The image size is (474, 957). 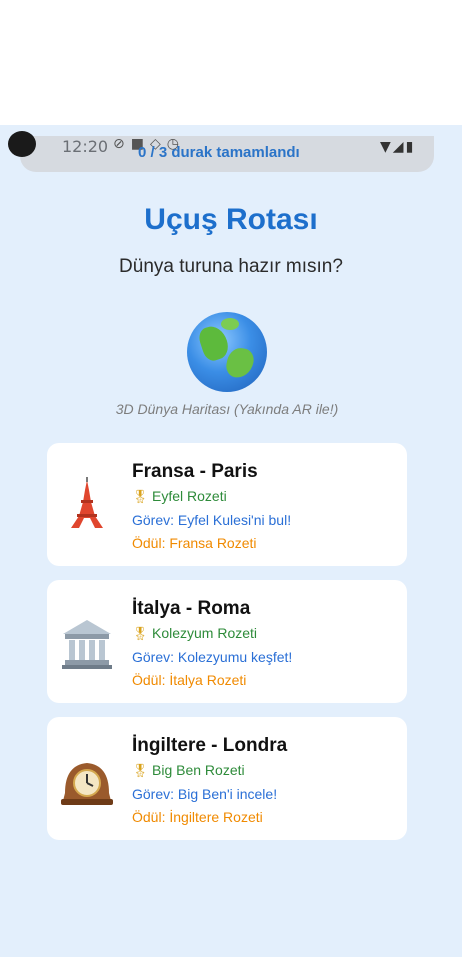 What do you see at coordinates (210, 745) in the screenshot?
I see `card-title: İngiltere - Londra` at bounding box center [210, 745].